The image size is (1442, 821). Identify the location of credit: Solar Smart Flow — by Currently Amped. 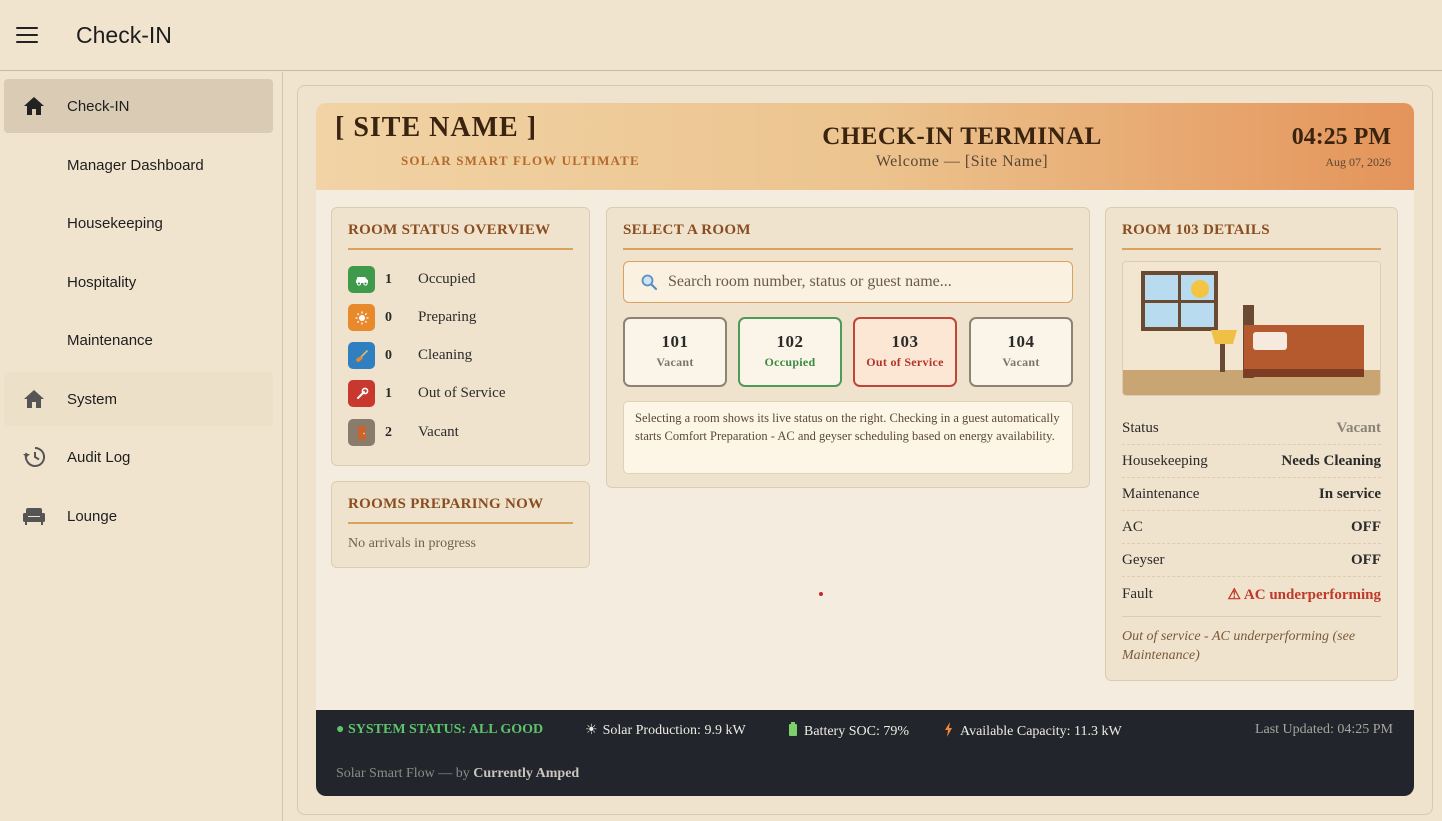
(457, 774).